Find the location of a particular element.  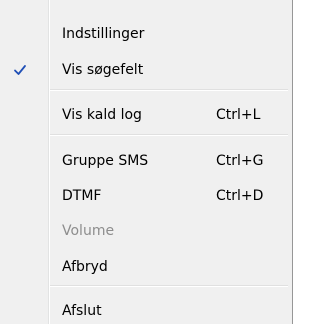

menu-item-label: Afbryd is located at coordinates (85, 267).